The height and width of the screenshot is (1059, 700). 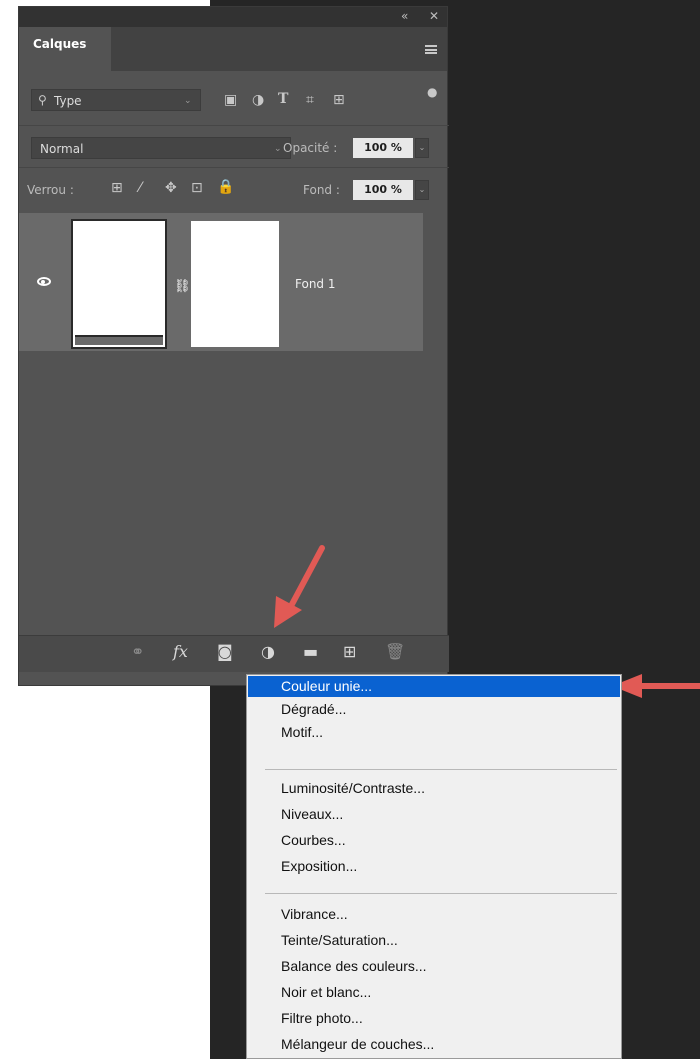 I want to click on opacity-input: 100 %, so click(x=383, y=148).